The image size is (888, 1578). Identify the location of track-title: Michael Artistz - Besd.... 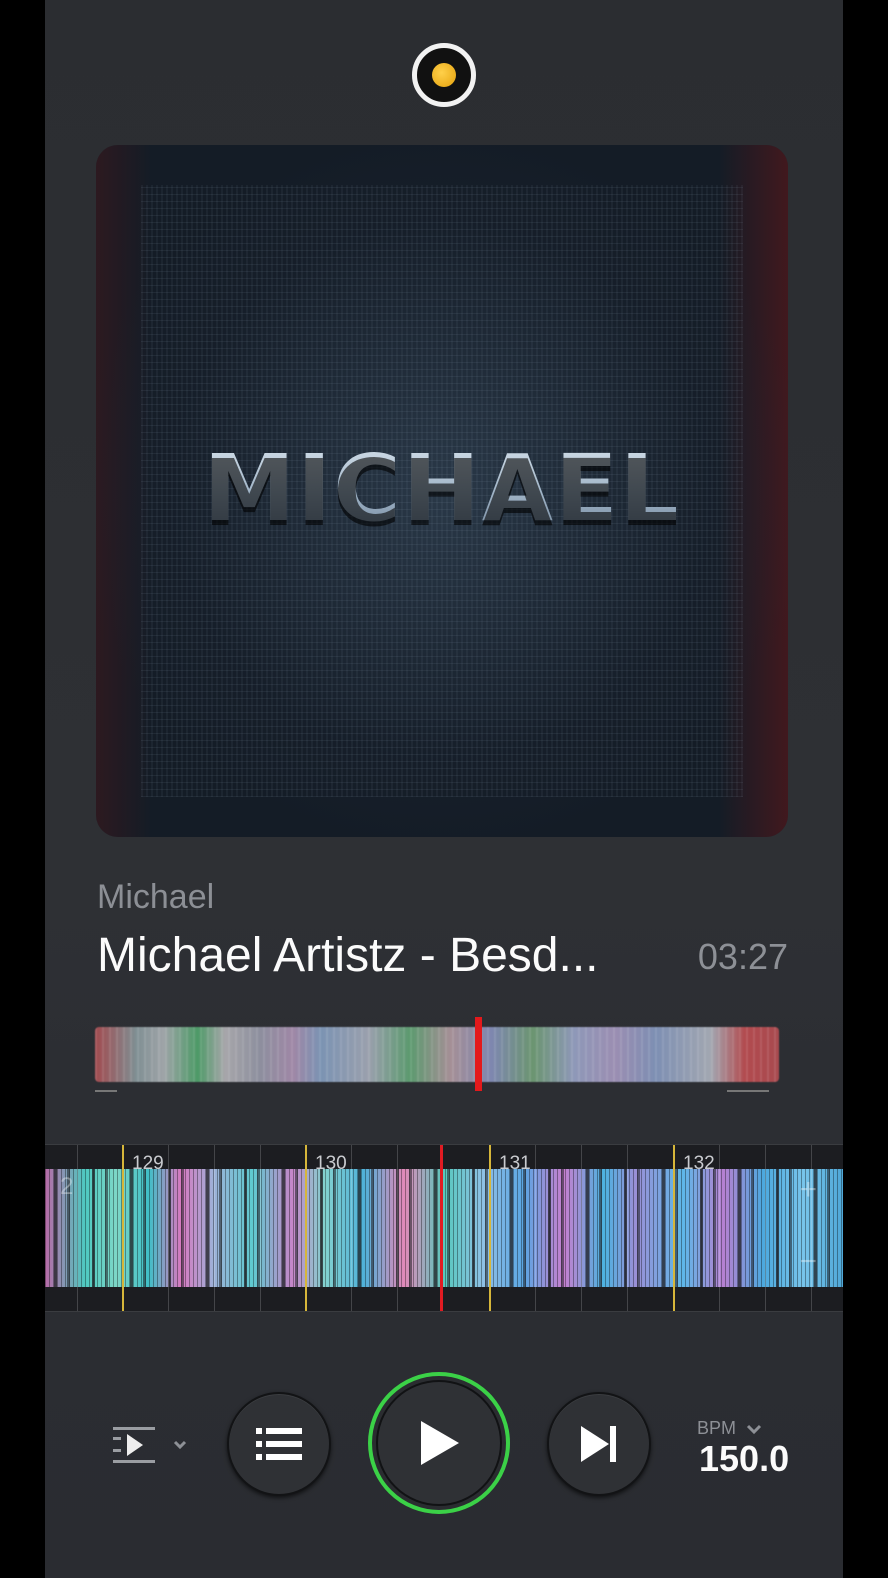
(348, 955).